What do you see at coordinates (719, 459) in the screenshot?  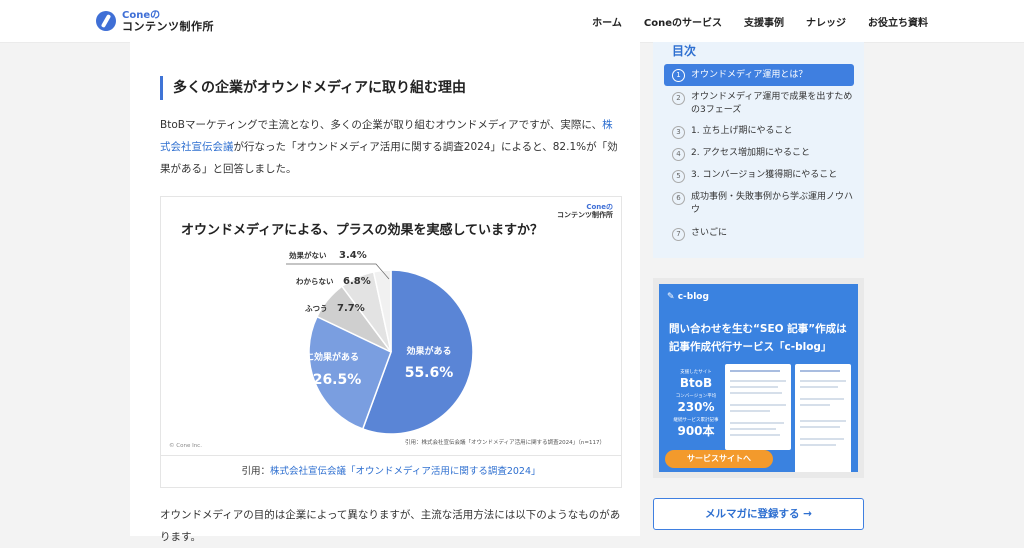 I see `service-site-button: サービスサイトへ` at bounding box center [719, 459].